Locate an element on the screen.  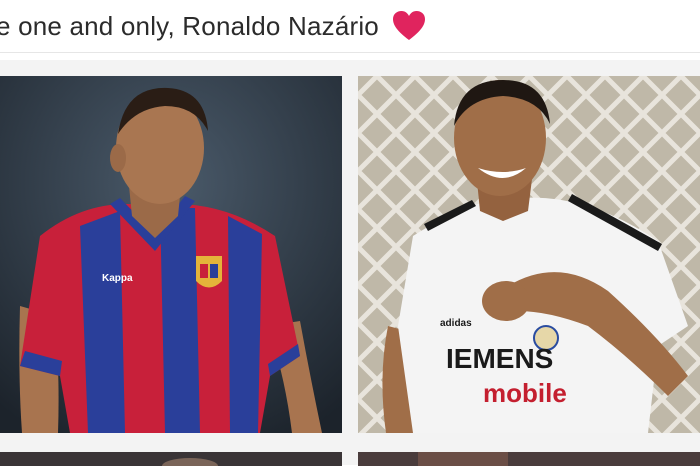
jersey-brand-text: Kappa is located at coordinates (117, 278).